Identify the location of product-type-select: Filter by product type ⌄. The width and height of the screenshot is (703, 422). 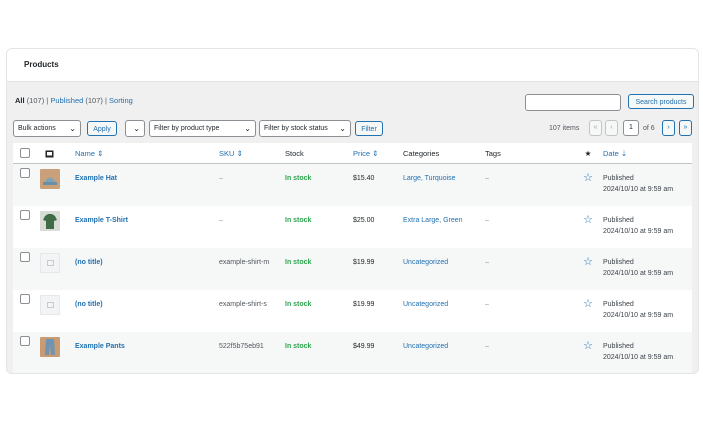
(202, 128).